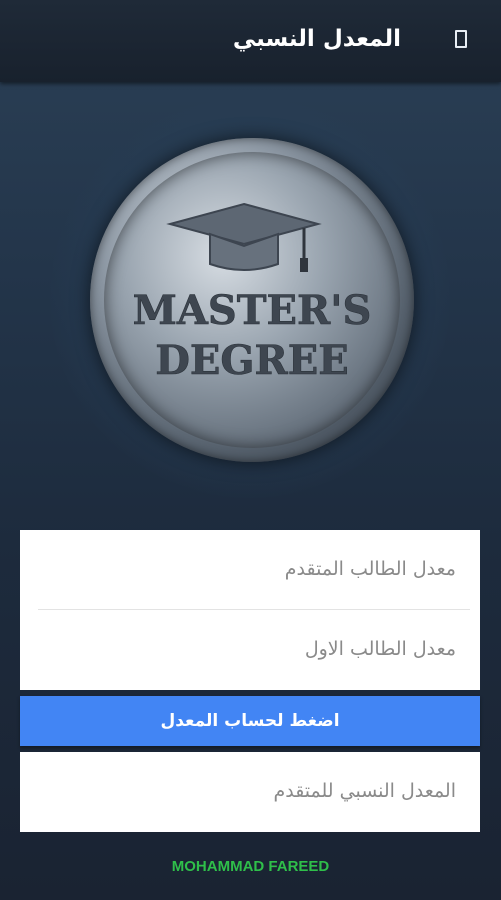 The image size is (501, 900). Describe the element at coordinates (252, 310) in the screenshot. I see `medal-line-1: MASTER'S` at that location.